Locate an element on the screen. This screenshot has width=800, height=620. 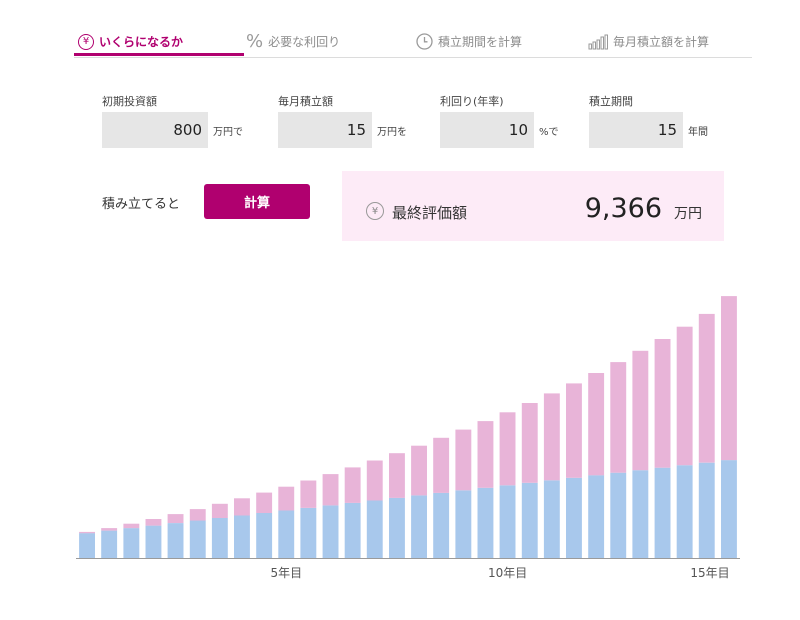
monthly-contribution-unit: 万円を is located at coordinates (392, 132).